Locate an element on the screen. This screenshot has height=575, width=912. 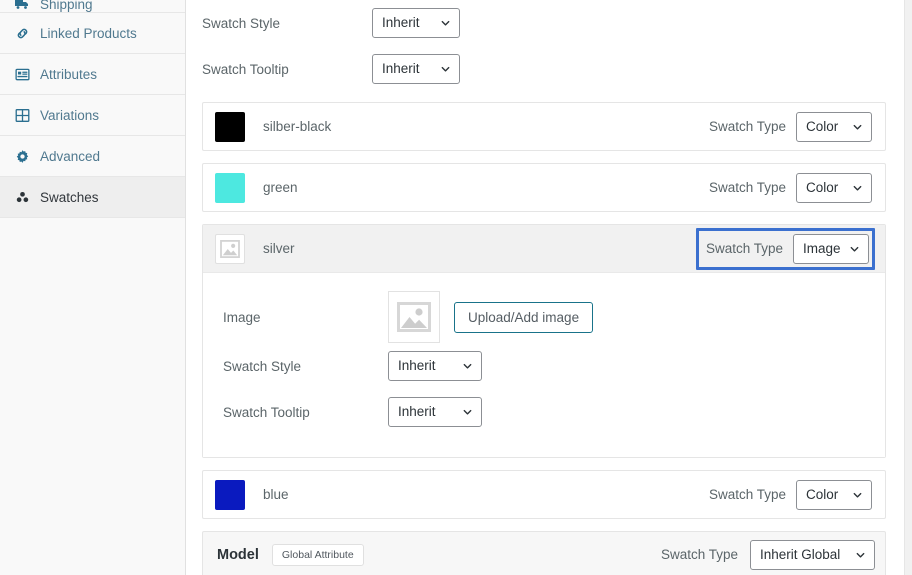
swatch-image-placeholder-chip is located at coordinates (230, 248).